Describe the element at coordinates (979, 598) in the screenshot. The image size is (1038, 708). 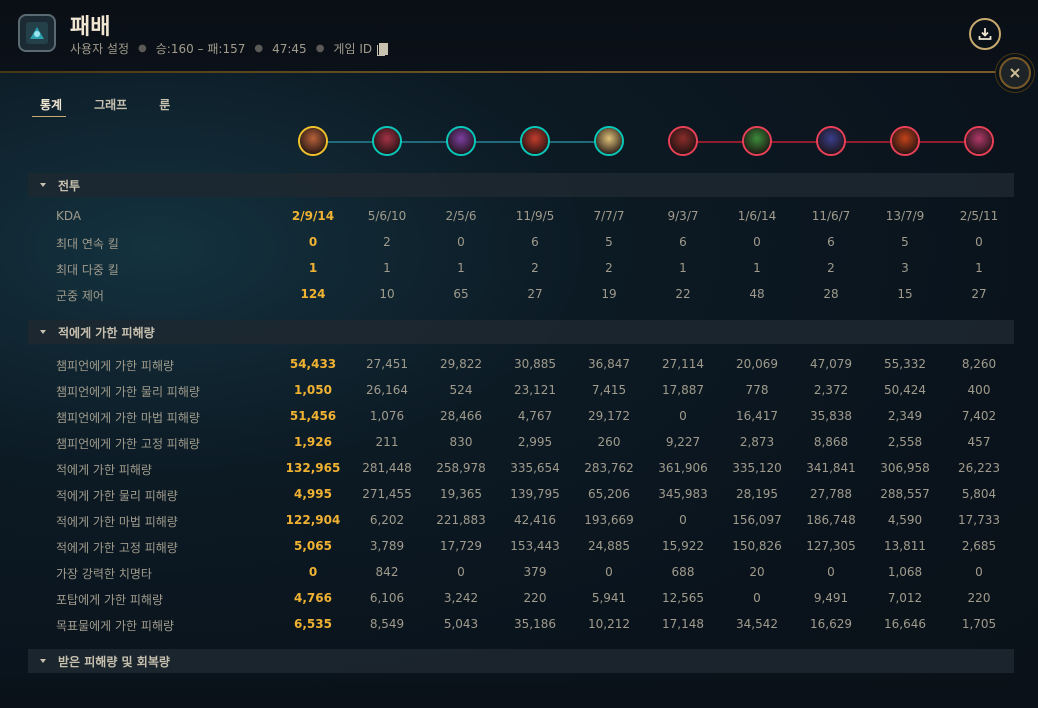
I see `stat-value: 220` at that location.